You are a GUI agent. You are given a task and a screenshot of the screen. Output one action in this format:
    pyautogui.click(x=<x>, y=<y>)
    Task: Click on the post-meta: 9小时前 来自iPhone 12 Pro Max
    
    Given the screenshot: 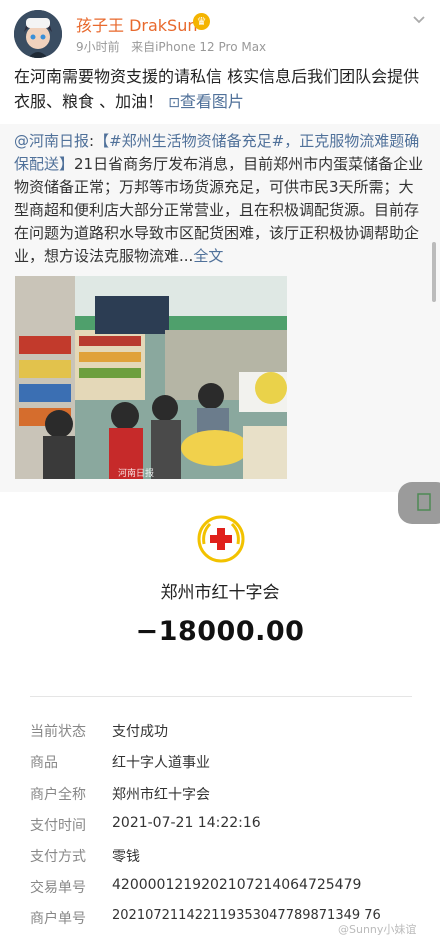 What is the action you would take?
    pyautogui.click(x=171, y=46)
    